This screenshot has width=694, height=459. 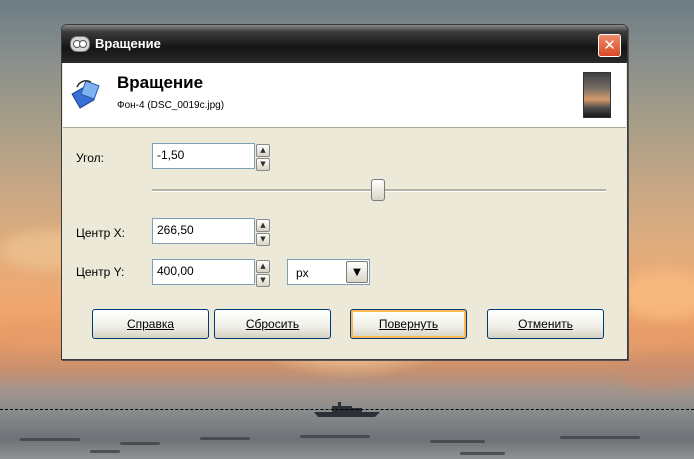 I want to click on ship-silhouette, so click(x=347, y=409).